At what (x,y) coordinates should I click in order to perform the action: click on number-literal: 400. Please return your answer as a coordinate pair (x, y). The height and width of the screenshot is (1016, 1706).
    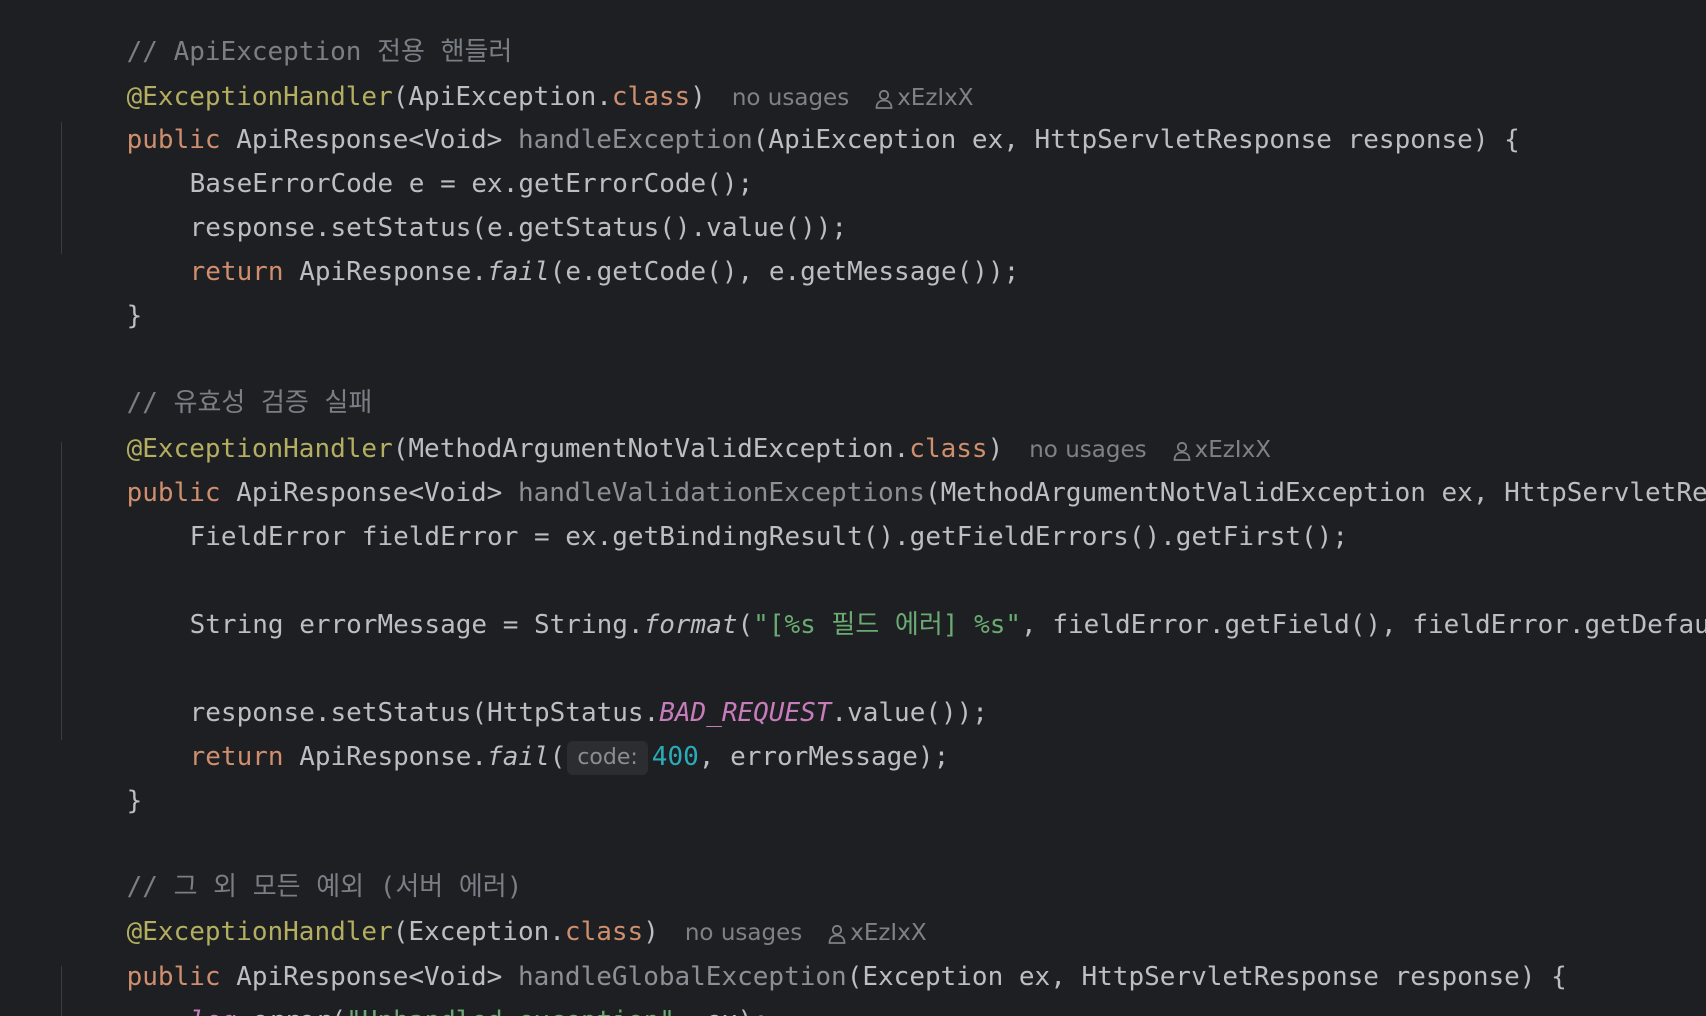
    Looking at the image, I should click on (675, 757).